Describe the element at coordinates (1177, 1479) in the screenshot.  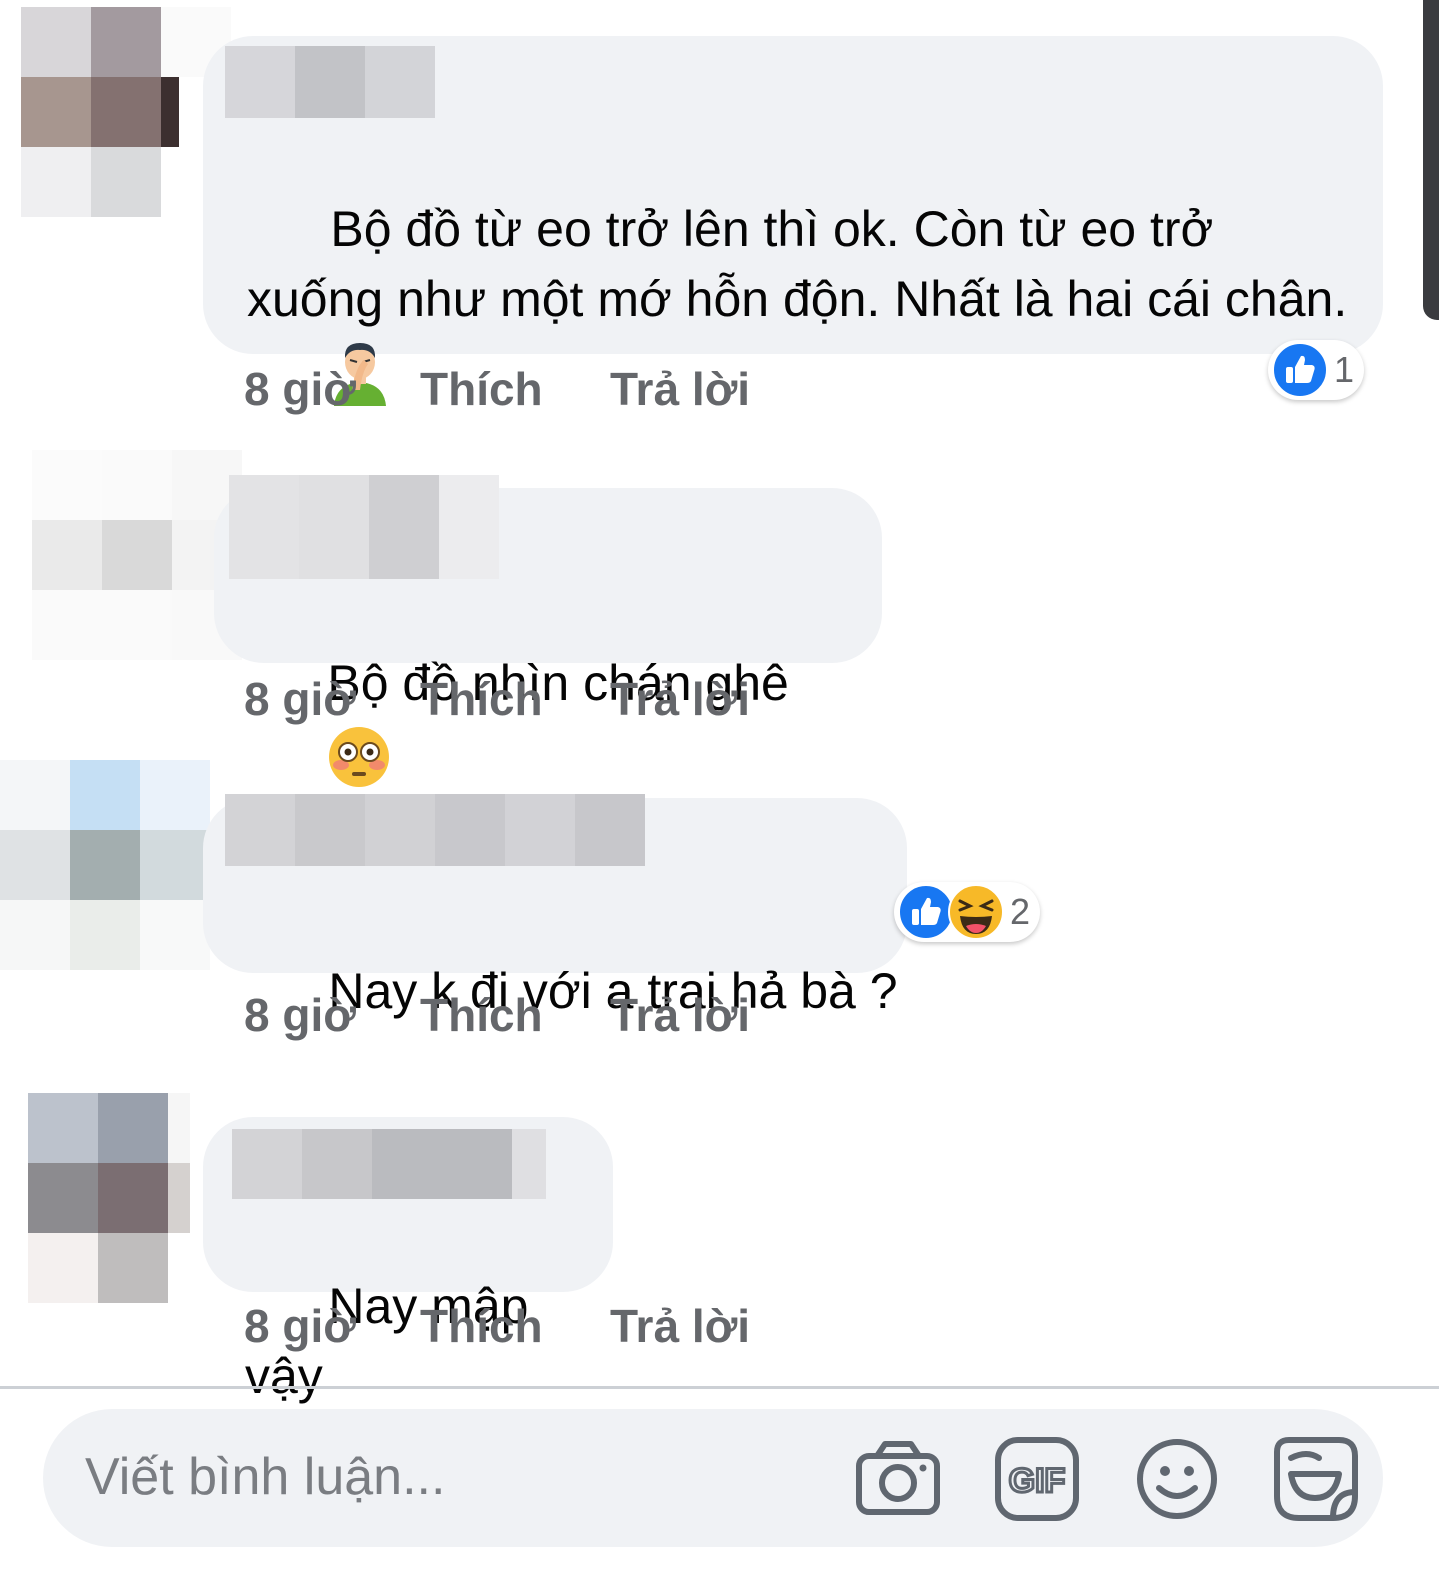
I see `emoji-icon` at that location.